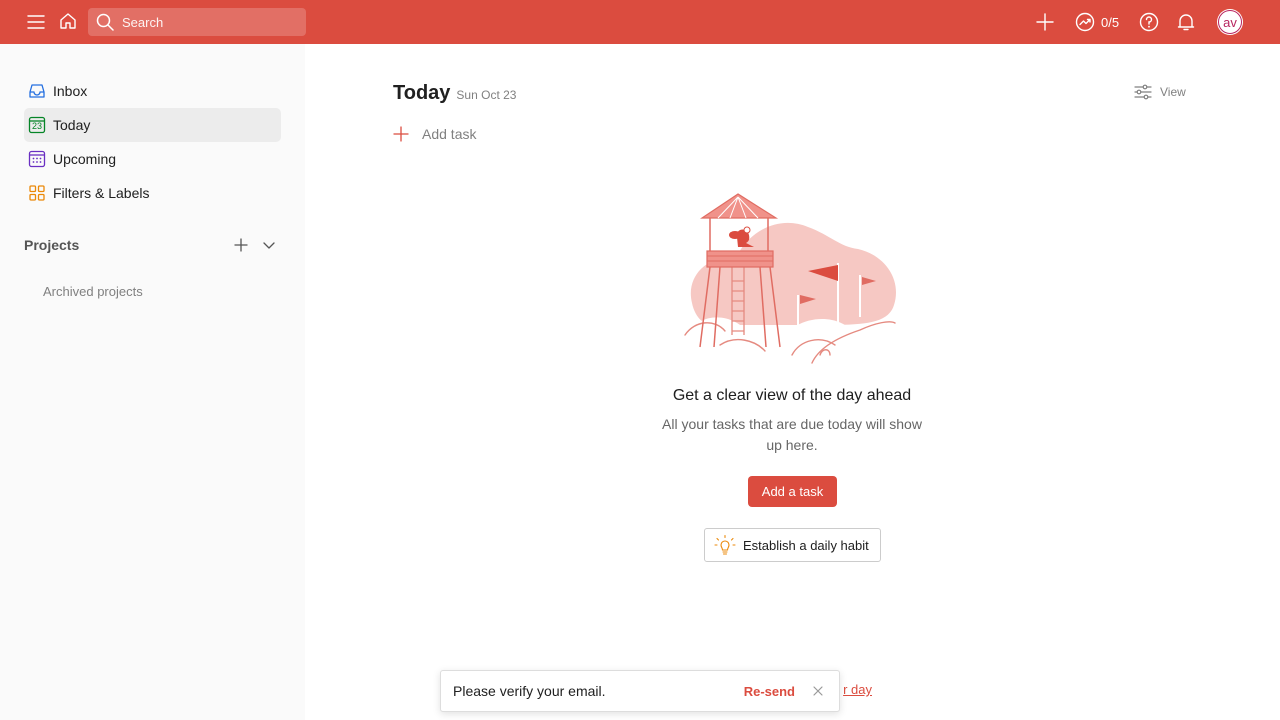  Describe the element at coordinates (769, 691) in the screenshot. I see `resend-button: Re-send` at that location.